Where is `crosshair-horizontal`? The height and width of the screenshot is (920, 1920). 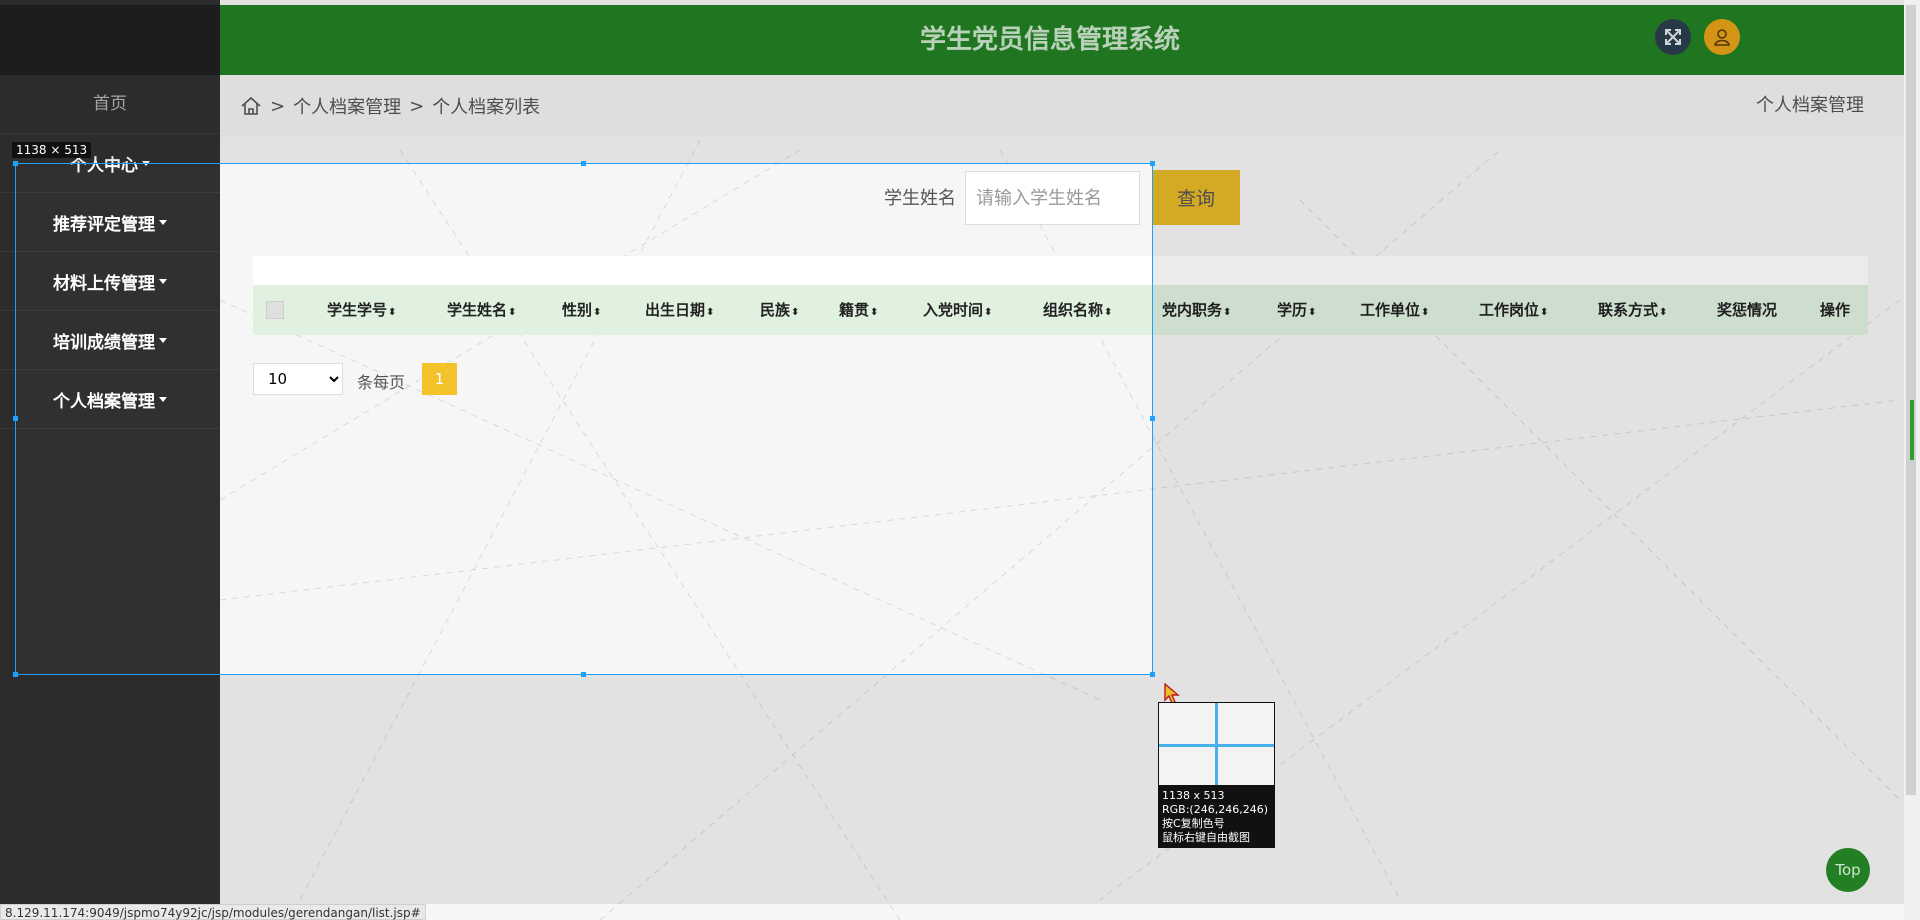 crosshair-horizontal is located at coordinates (1216, 745).